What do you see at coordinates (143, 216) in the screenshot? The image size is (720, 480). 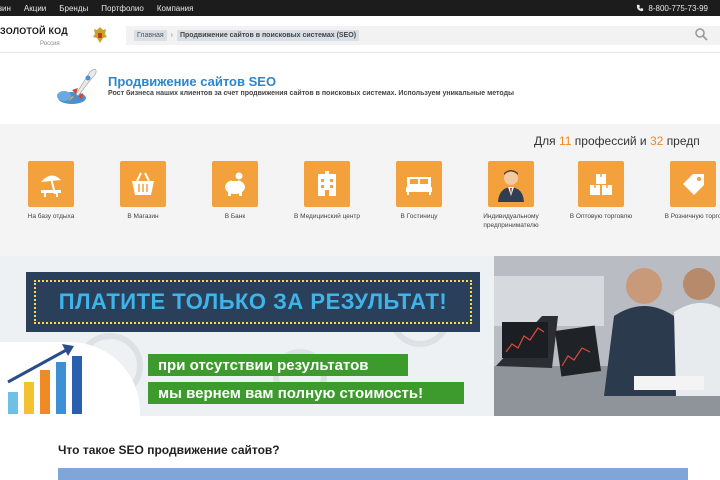 I see `profession-label: В Магазин` at bounding box center [143, 216].